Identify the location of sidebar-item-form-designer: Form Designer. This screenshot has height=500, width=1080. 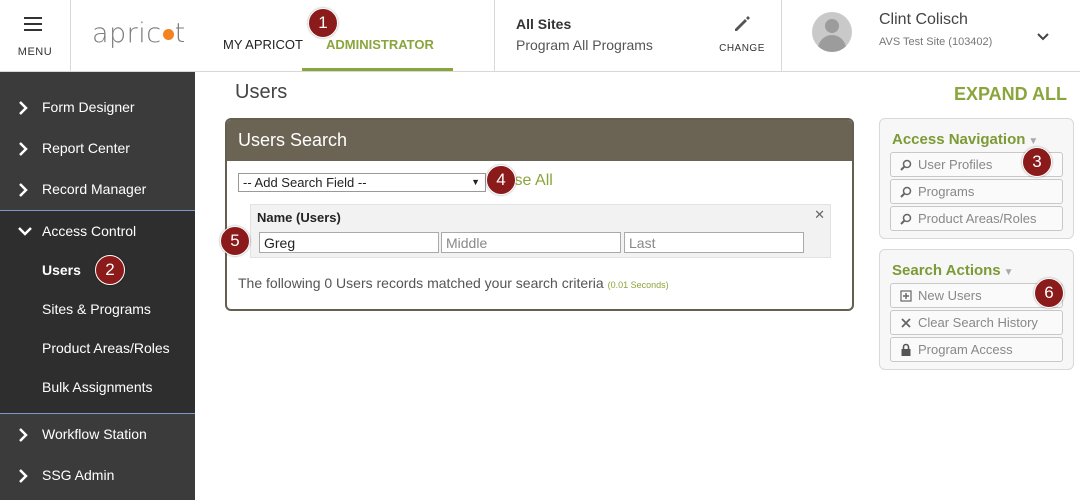
(97, 107).